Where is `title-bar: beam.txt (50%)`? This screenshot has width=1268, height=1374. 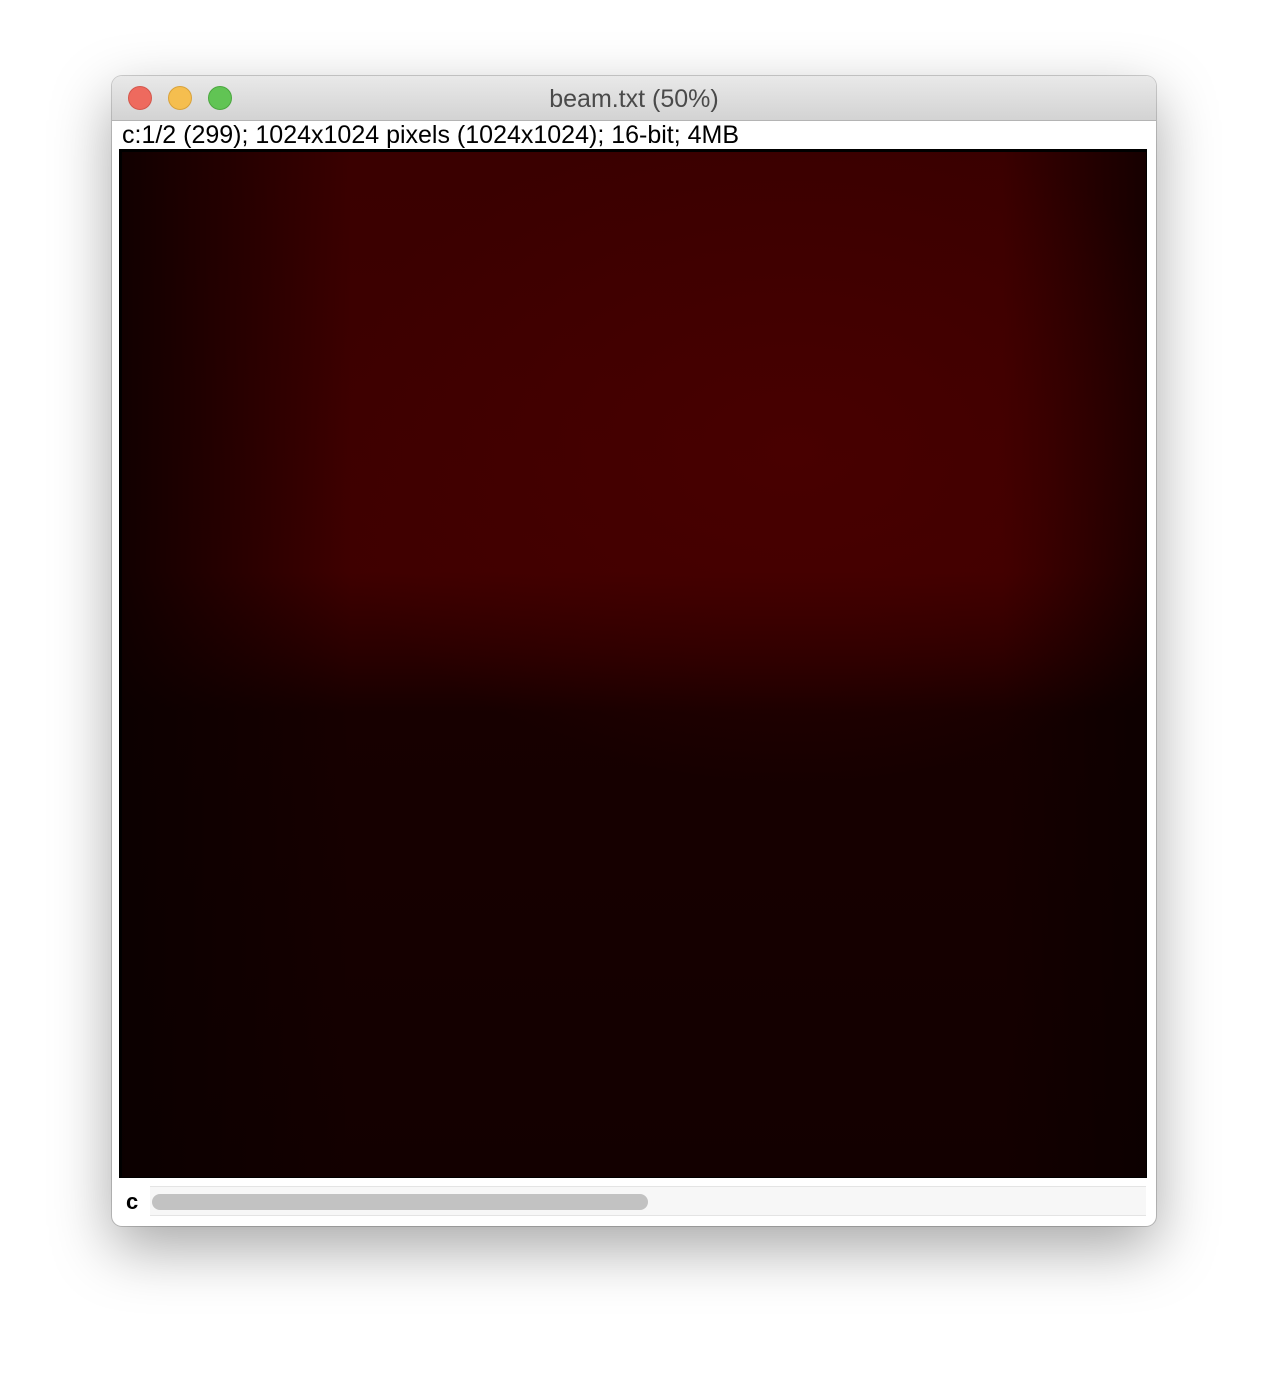 title-bar: beam.txt (50%) is located at coordinates (634, 98).